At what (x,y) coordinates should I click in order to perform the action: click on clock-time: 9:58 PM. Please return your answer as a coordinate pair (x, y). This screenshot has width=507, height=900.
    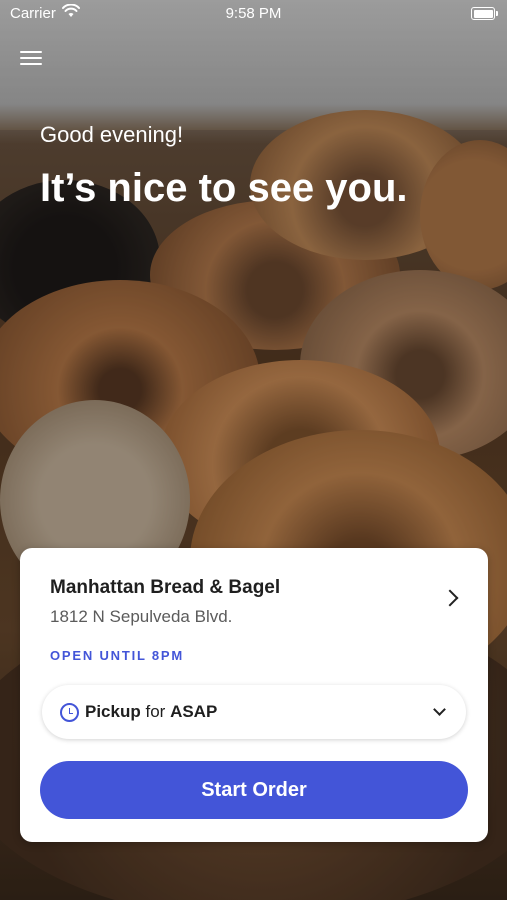
    Looking at the image, I should click on (253, 13).